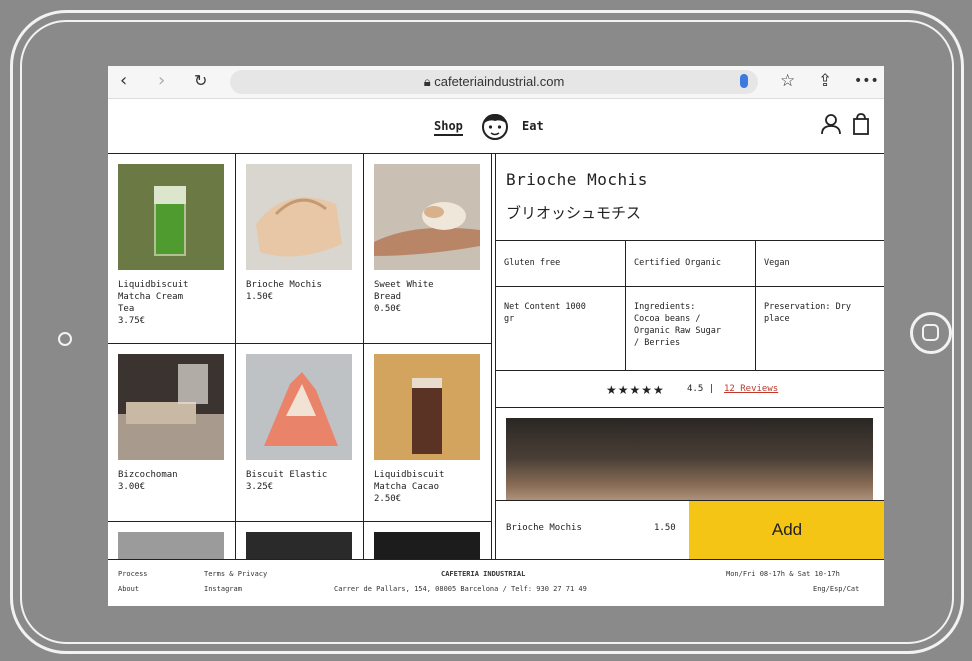 The width and height of the screenshot is (972, 661). Describe the element at coordinates (161, 81) in the screenshot. I see `forward-icon: ›` at that location.